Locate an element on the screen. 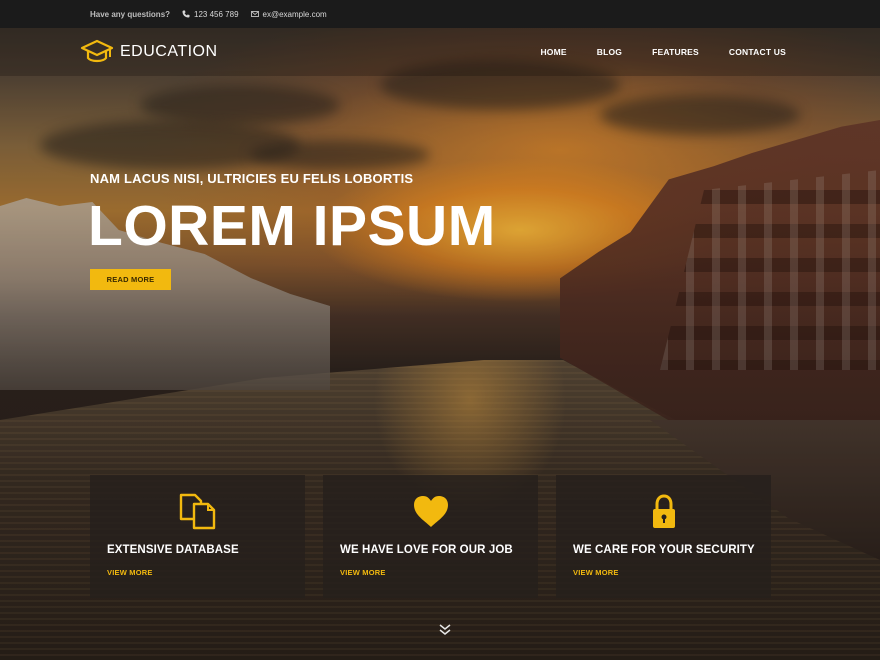  email-contact: ex@example.com is located at coordinates (288, 14).